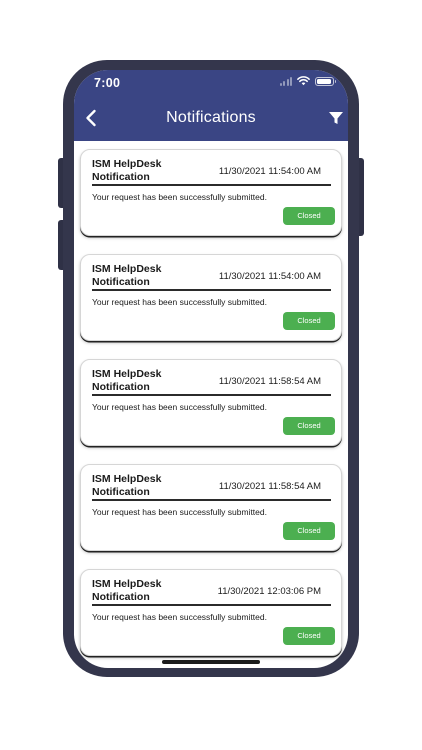 The image size is (422, 750). Describe the element at coordinates (211, 662) in the screenshot. I see `home-indicator` at that location.